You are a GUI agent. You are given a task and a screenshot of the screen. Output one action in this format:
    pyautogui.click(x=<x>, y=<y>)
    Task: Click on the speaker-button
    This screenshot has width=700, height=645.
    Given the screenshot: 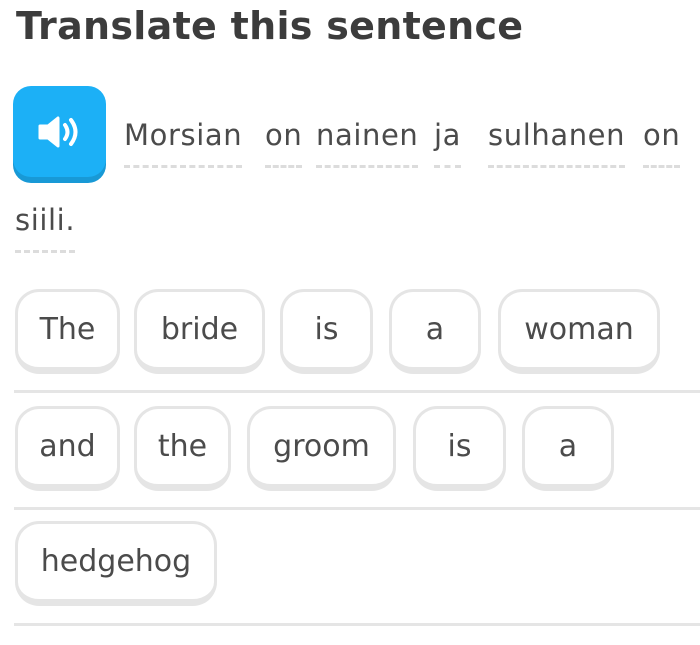 What is the action you would take?
    pyautogui.click(x=59, y=131)
    